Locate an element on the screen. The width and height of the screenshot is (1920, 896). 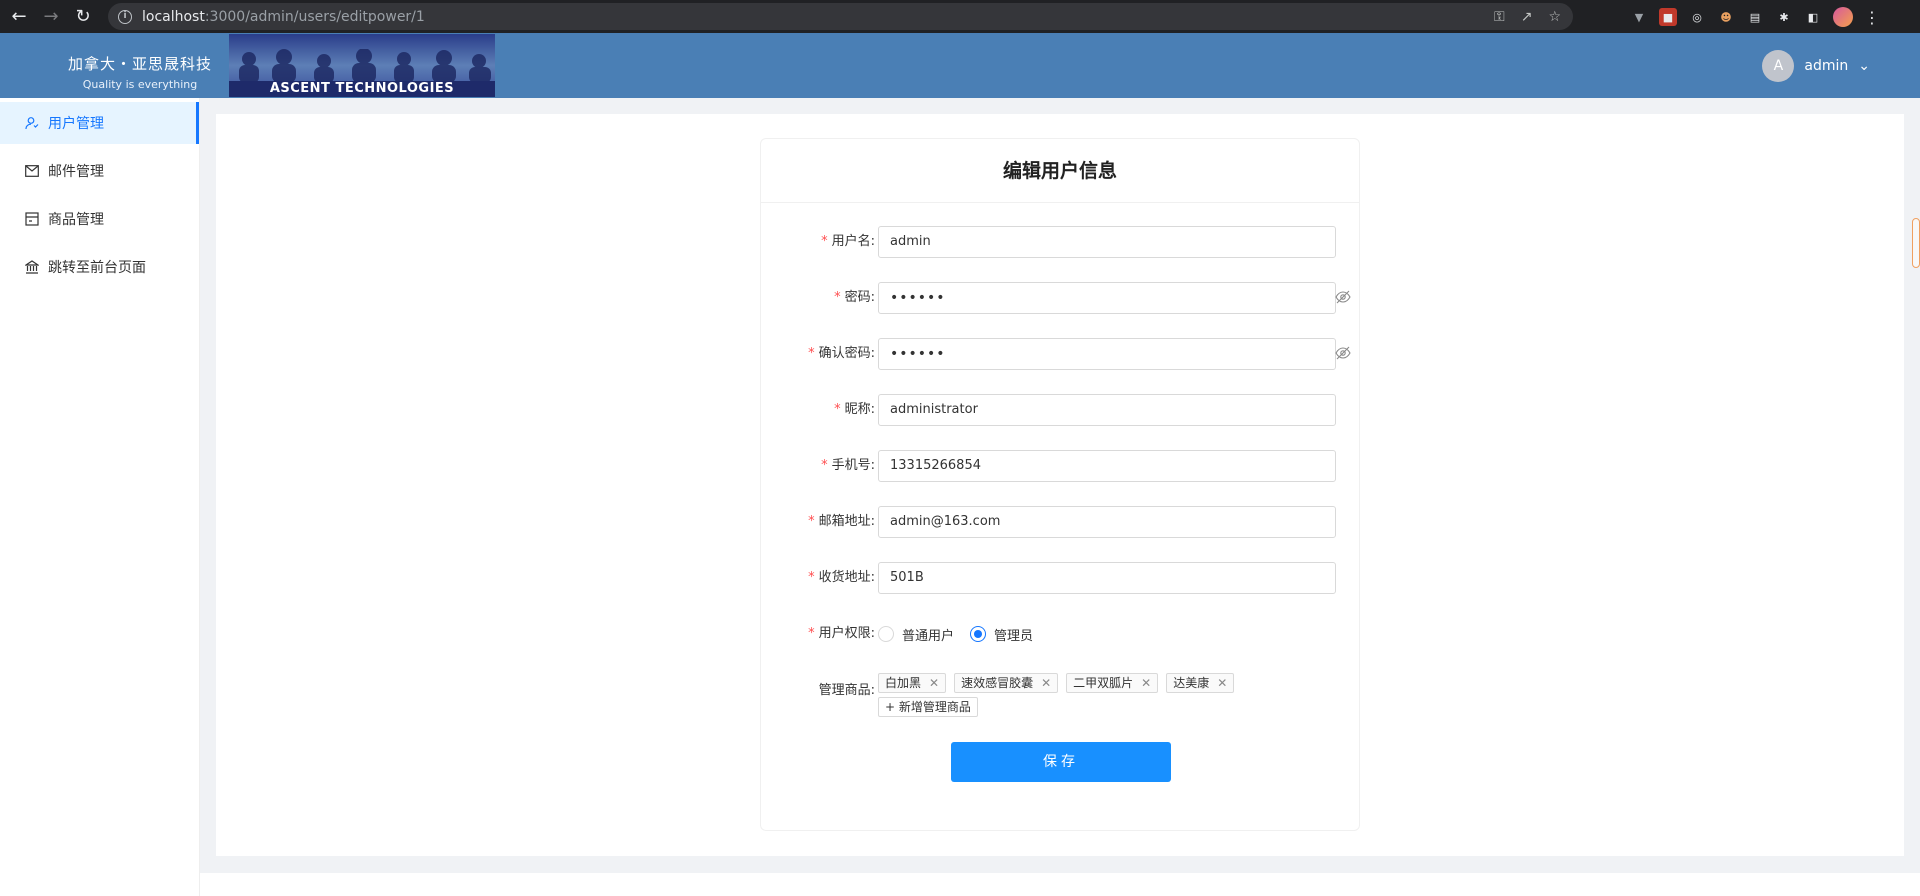
permission-row: * 用户权限: 普通用户 管理员 is located at coordinates (1061, 634).